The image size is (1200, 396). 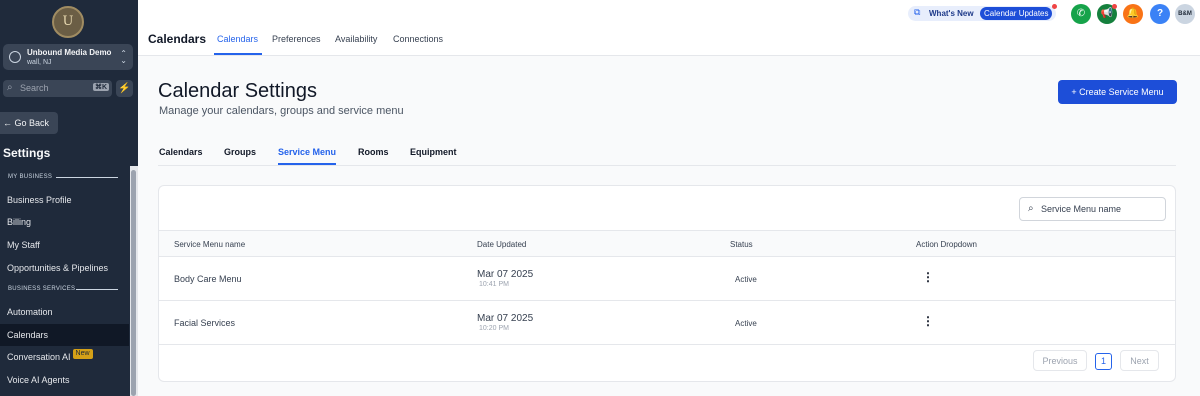 I want to click on chevron-updown-icon: ⌃ ⌄, so click(x=123, y=57).